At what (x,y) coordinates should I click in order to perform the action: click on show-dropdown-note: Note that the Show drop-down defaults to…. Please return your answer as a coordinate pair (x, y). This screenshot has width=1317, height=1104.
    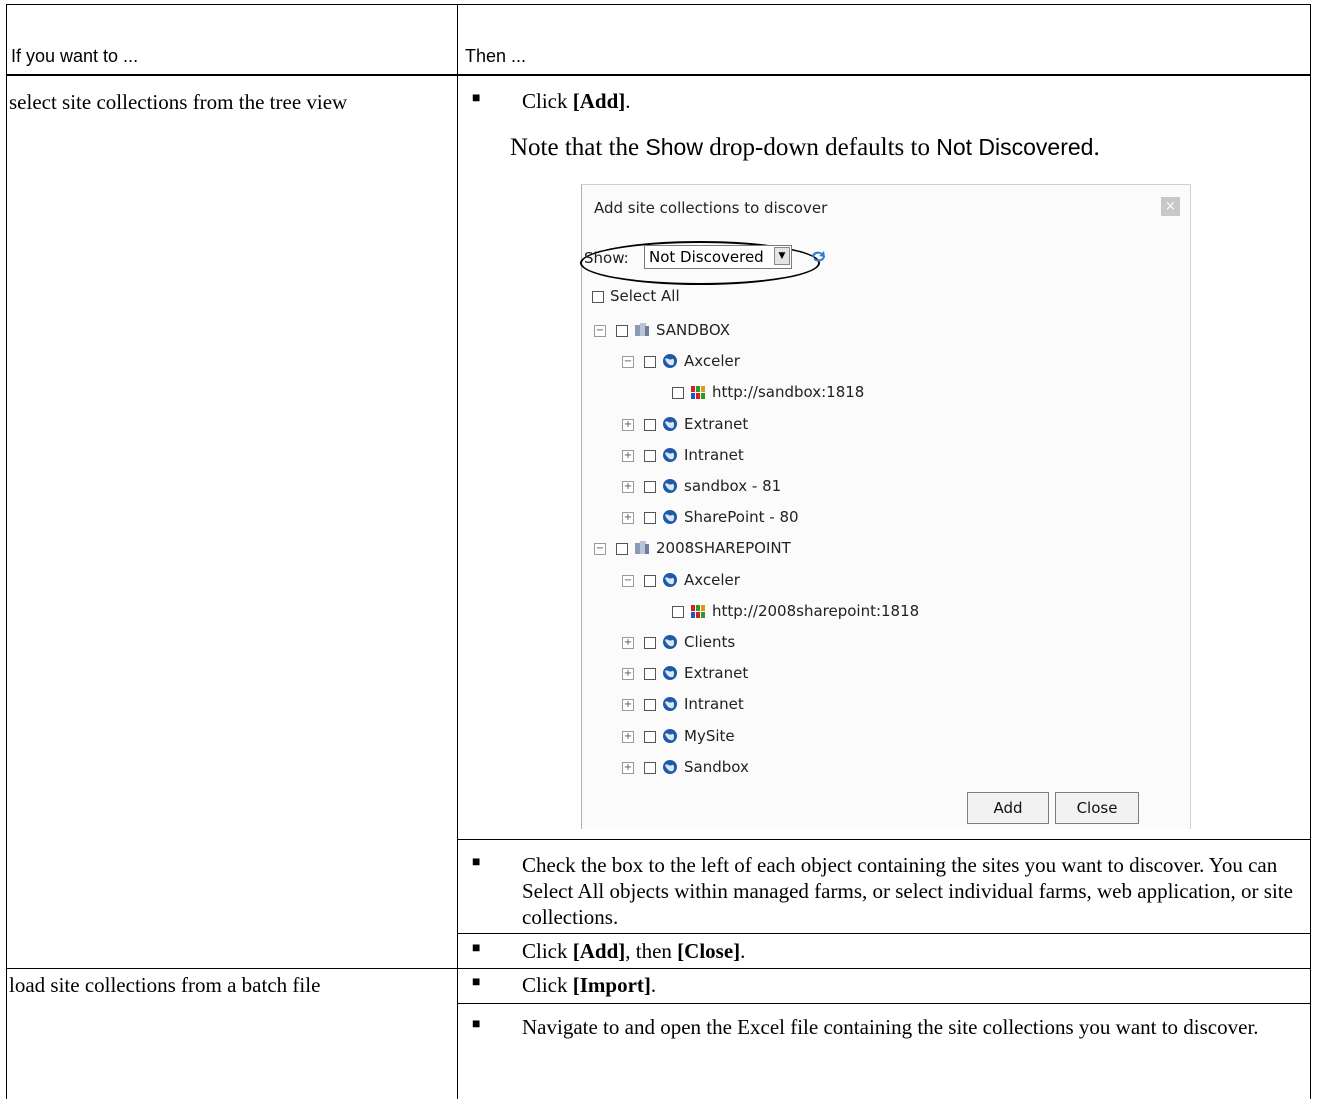
    Looking at the image, I should click on (805, 147).